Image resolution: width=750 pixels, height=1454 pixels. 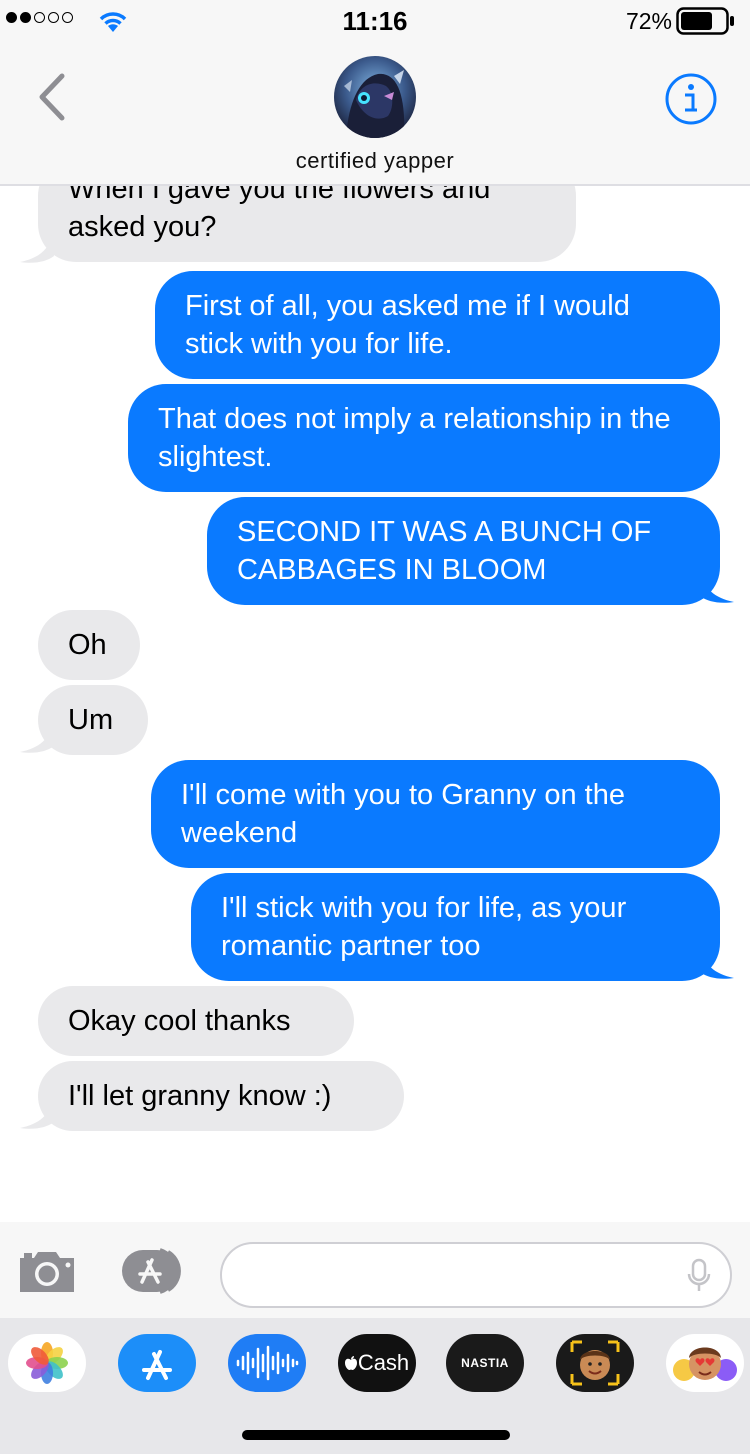 I want to click on conversation-header: certified yapper, so click(x=375, y=113).